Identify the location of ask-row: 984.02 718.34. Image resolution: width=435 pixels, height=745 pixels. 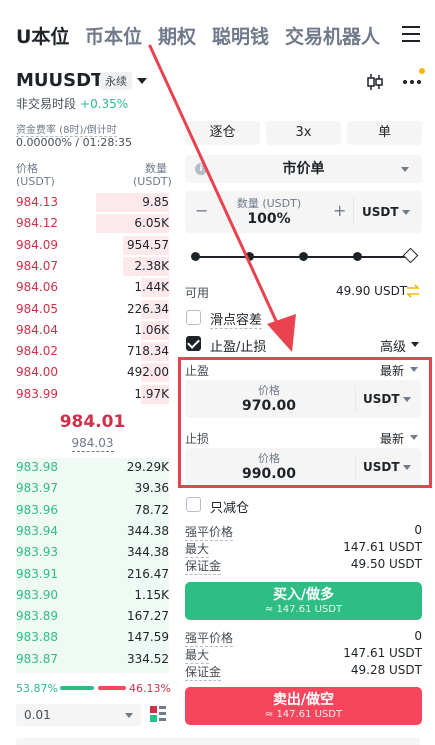
(92, 351).